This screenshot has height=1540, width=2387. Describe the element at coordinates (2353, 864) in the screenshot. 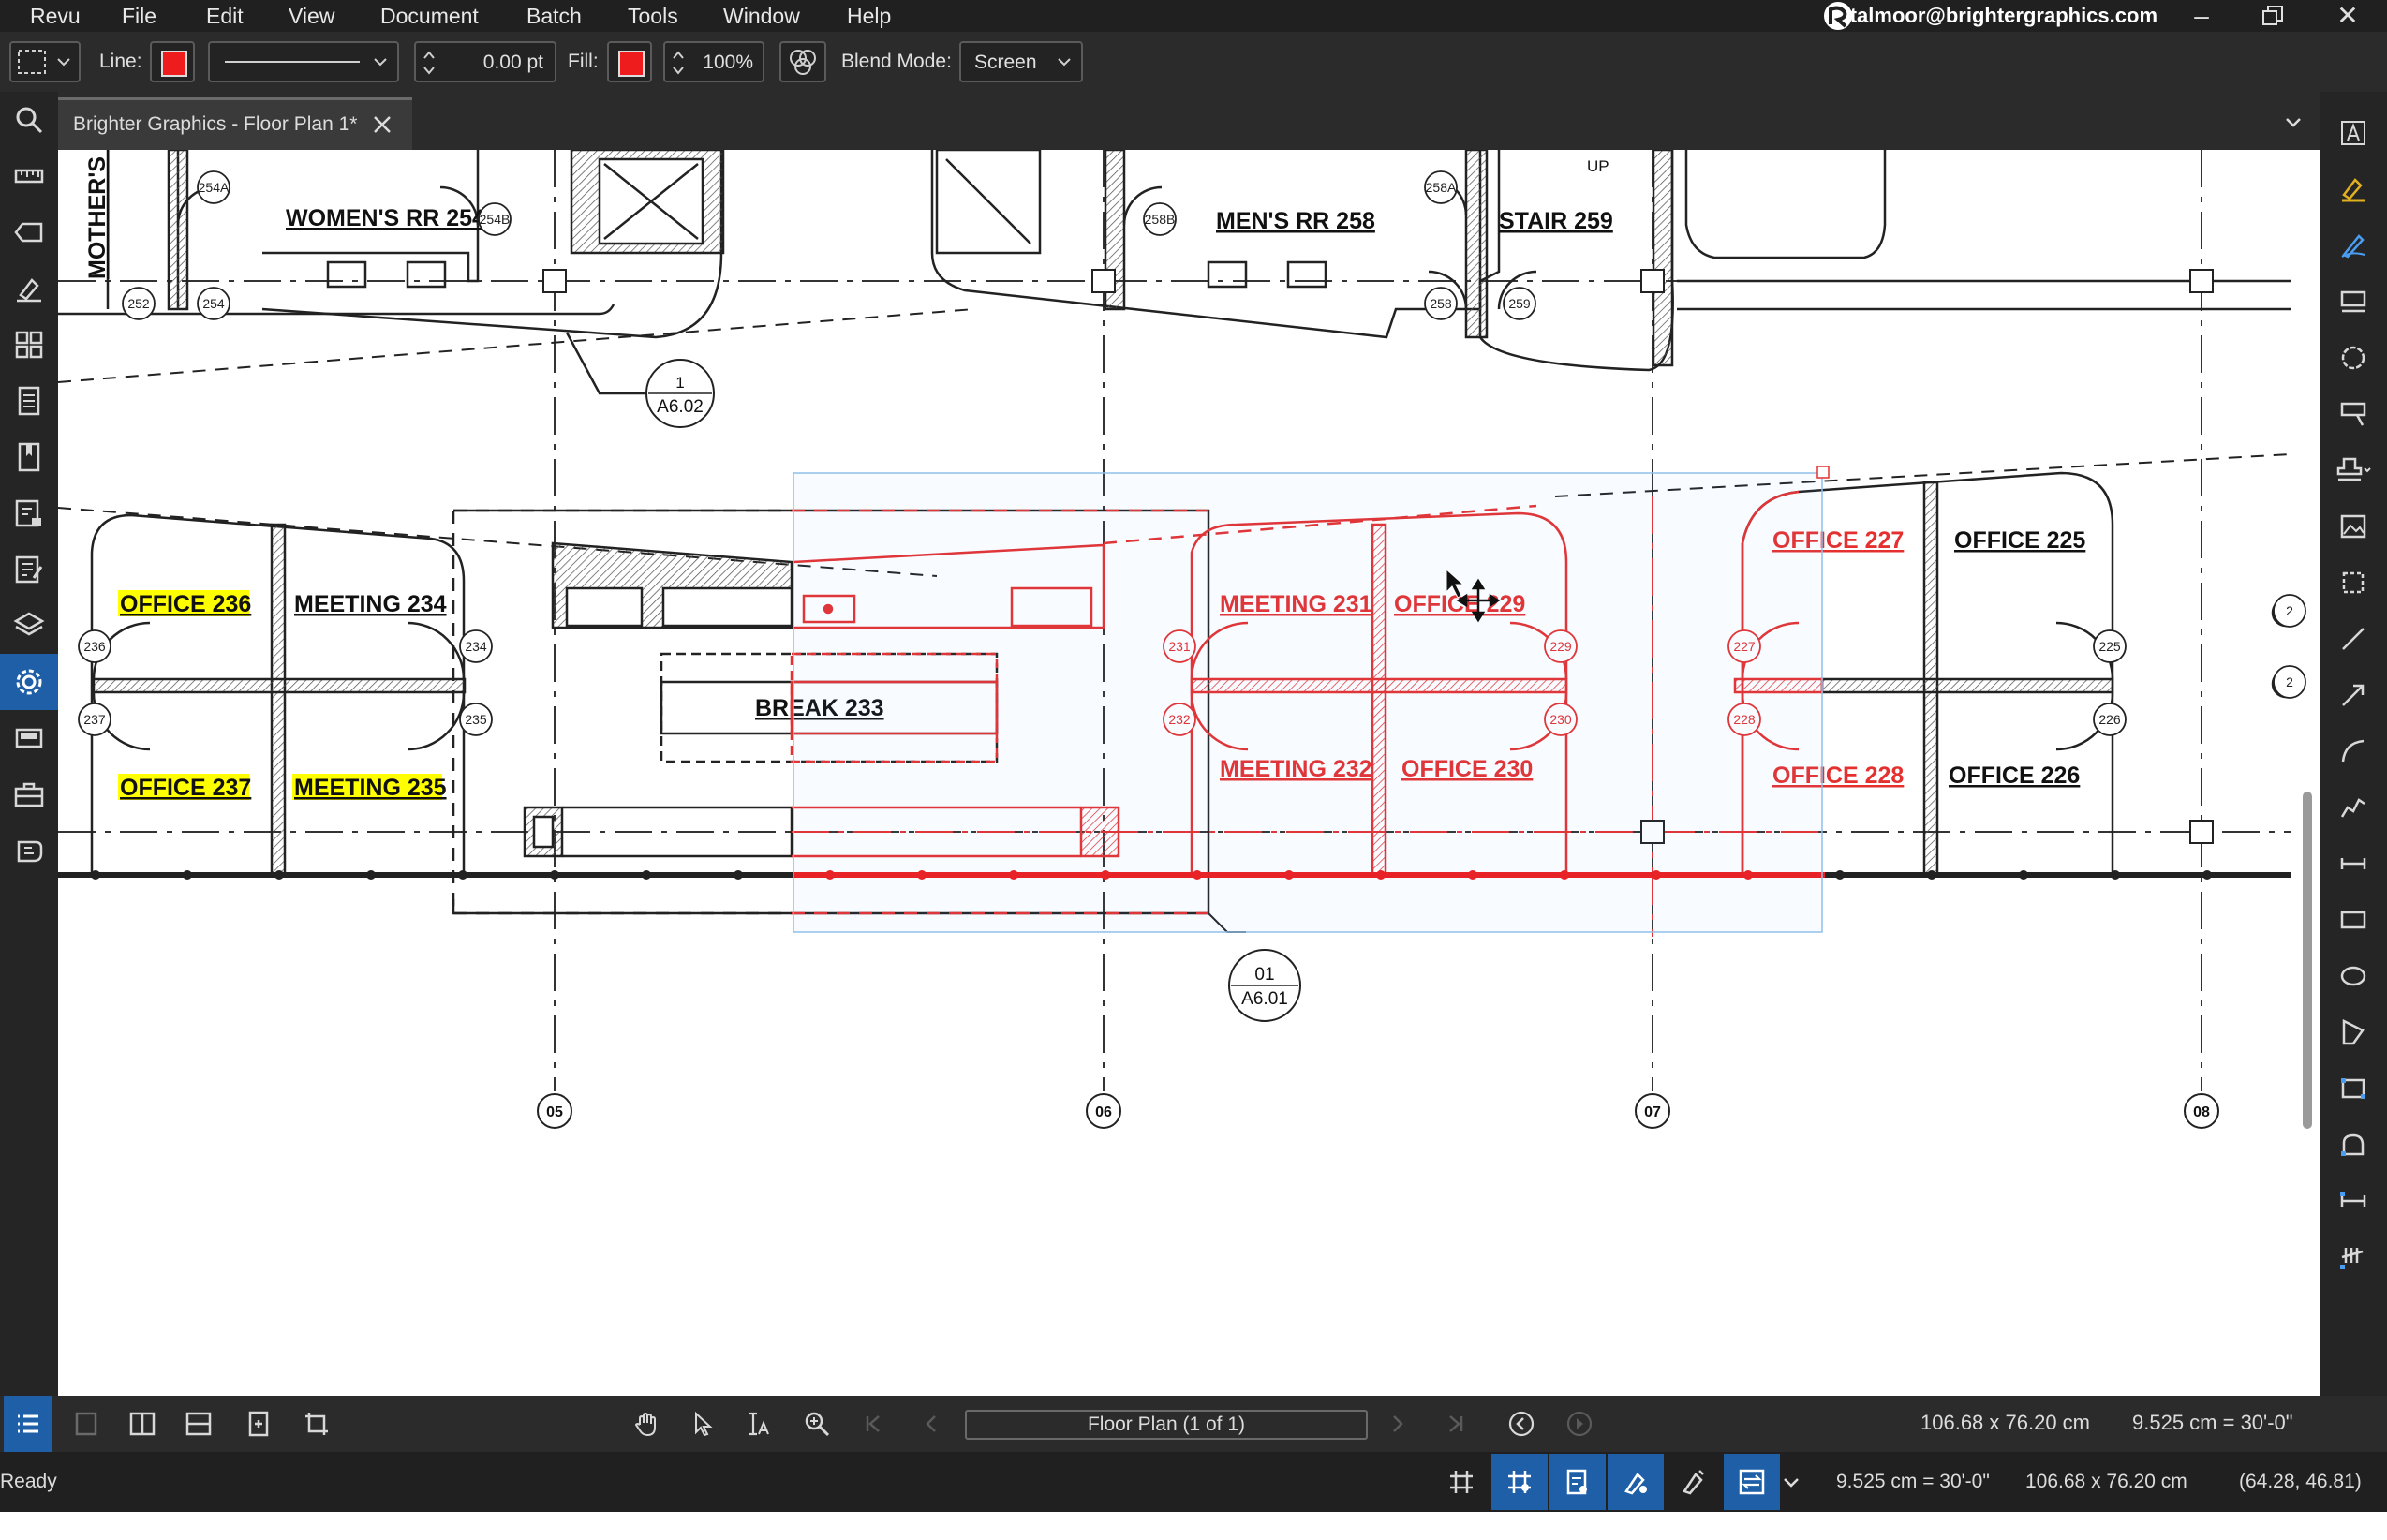

I see `dimension-tool-icon` at that location.